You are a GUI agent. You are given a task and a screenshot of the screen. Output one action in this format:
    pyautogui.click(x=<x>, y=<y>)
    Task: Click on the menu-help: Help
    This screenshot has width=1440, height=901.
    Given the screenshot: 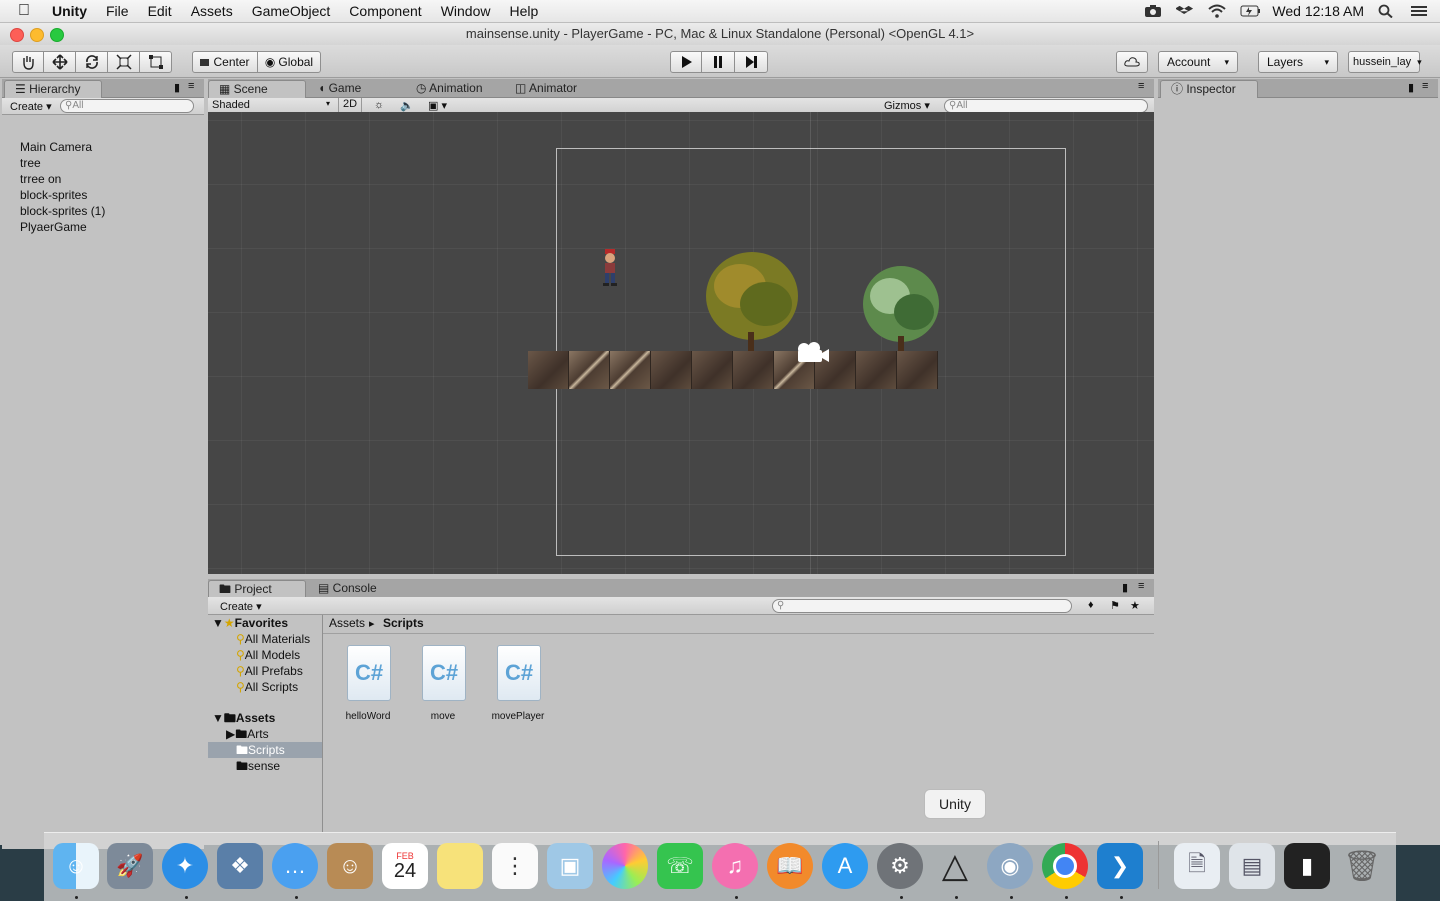 What is the action you would take?
    pyautogui.click(x=523, y=11)
    